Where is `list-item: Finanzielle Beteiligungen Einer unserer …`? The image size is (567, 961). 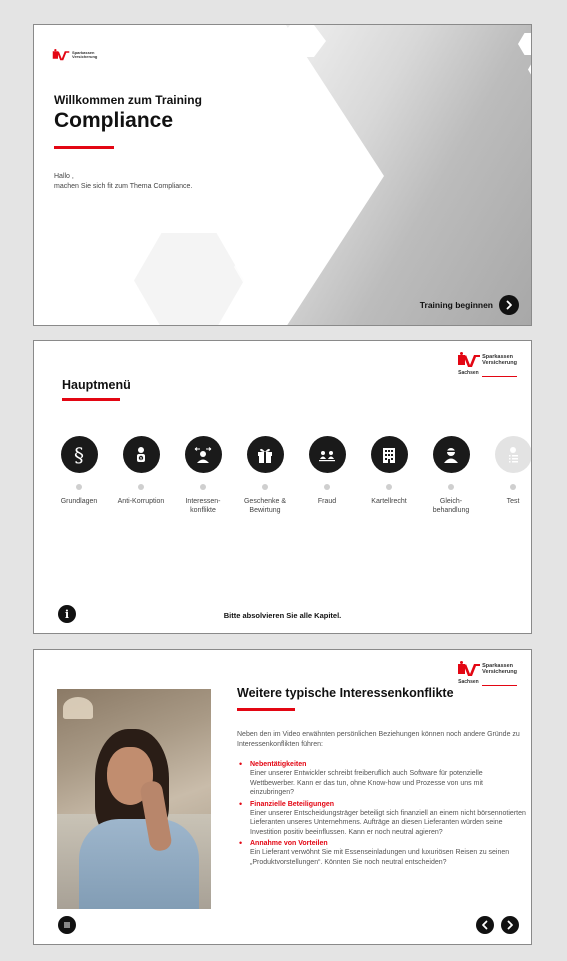 list-item: Finanzielle Beteiligungen Einer unserer … is located at coordinates (382, 818).